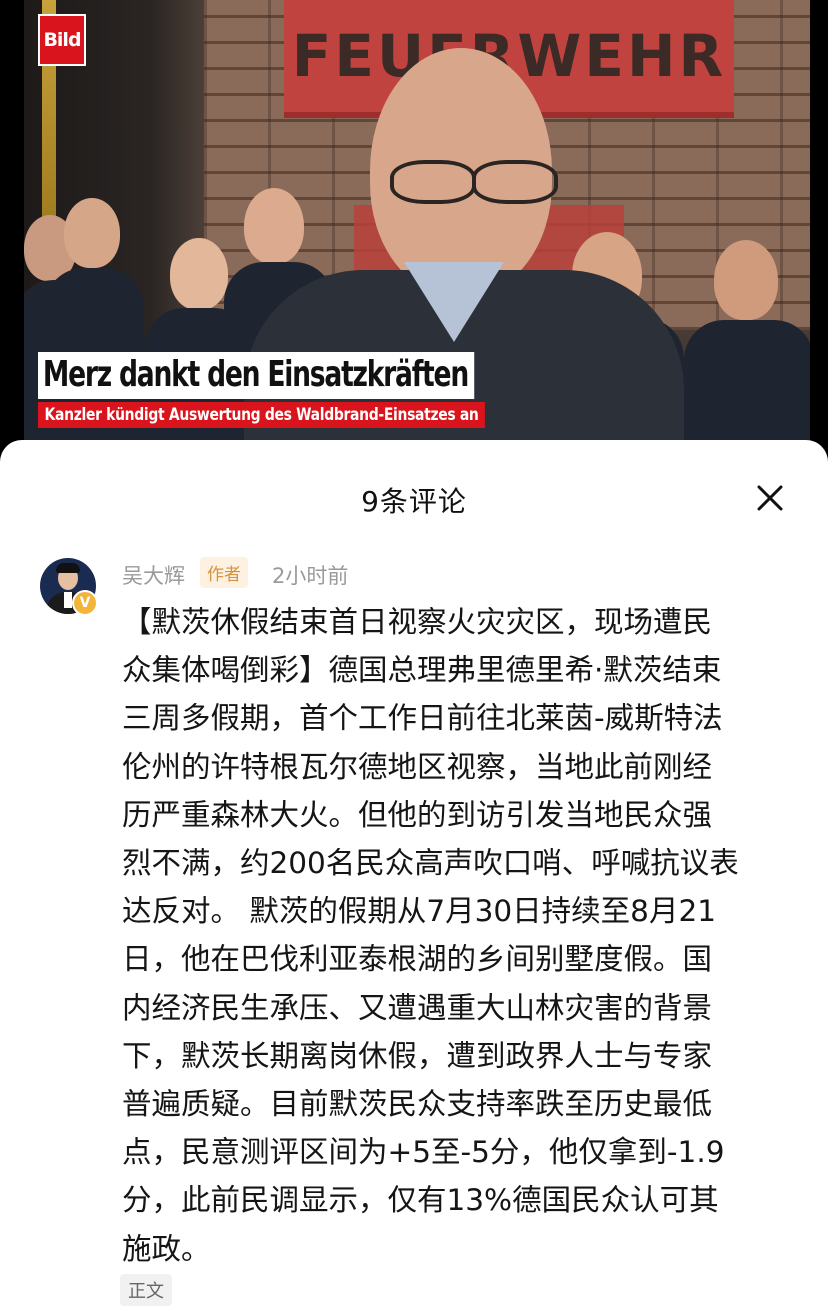 The width and height of the screenshot is (828, 1314). Describe the element at coordinates (310, 576) in the screenshot. I see `comment-time: 2小时前` at that location.